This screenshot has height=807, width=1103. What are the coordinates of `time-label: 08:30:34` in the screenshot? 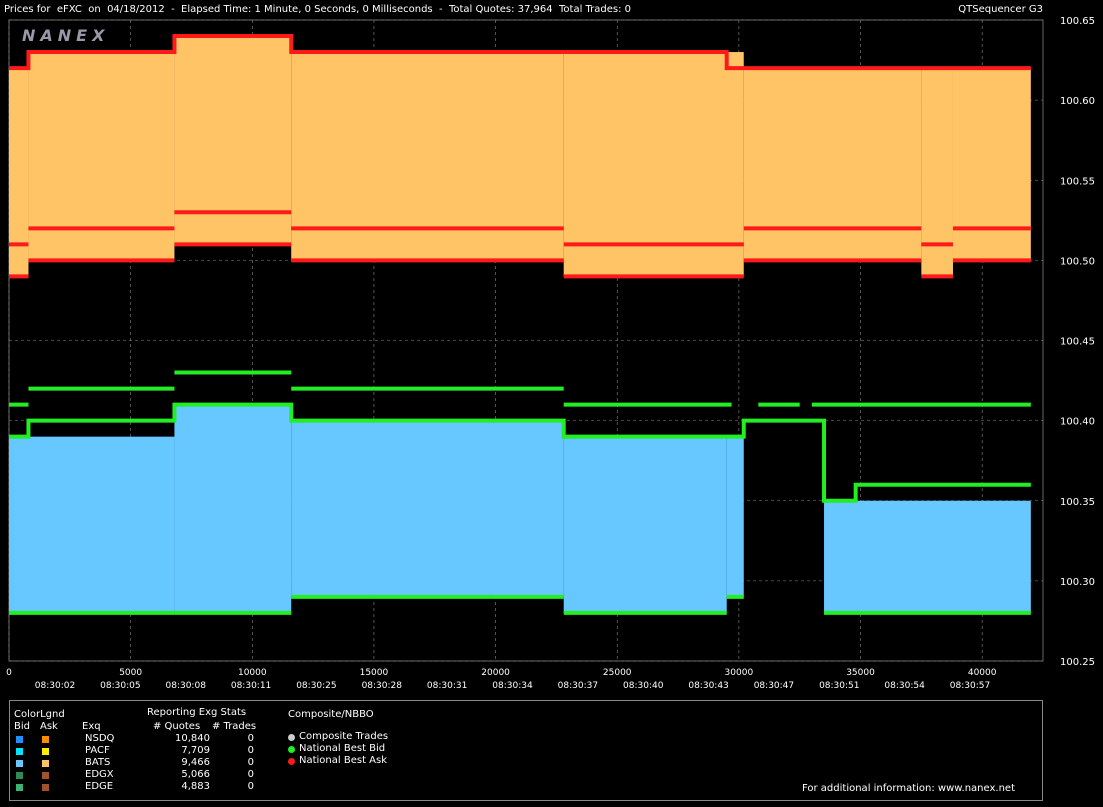 It's located at (512, 686).